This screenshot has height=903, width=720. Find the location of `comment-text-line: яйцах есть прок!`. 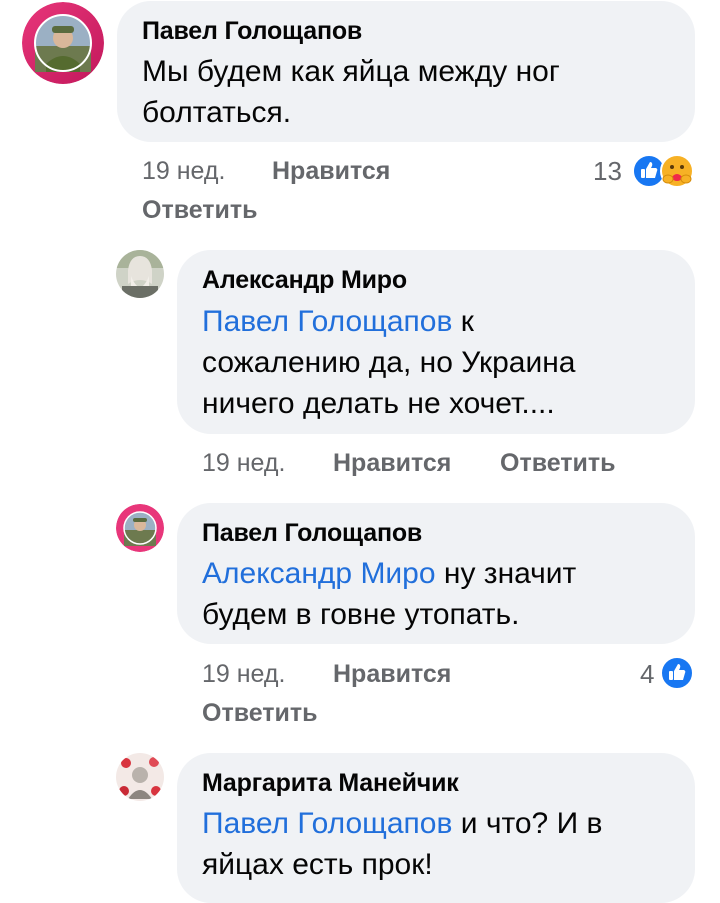

comment-text-line: яйцах есть прок! is located at coordinates (317, 864).